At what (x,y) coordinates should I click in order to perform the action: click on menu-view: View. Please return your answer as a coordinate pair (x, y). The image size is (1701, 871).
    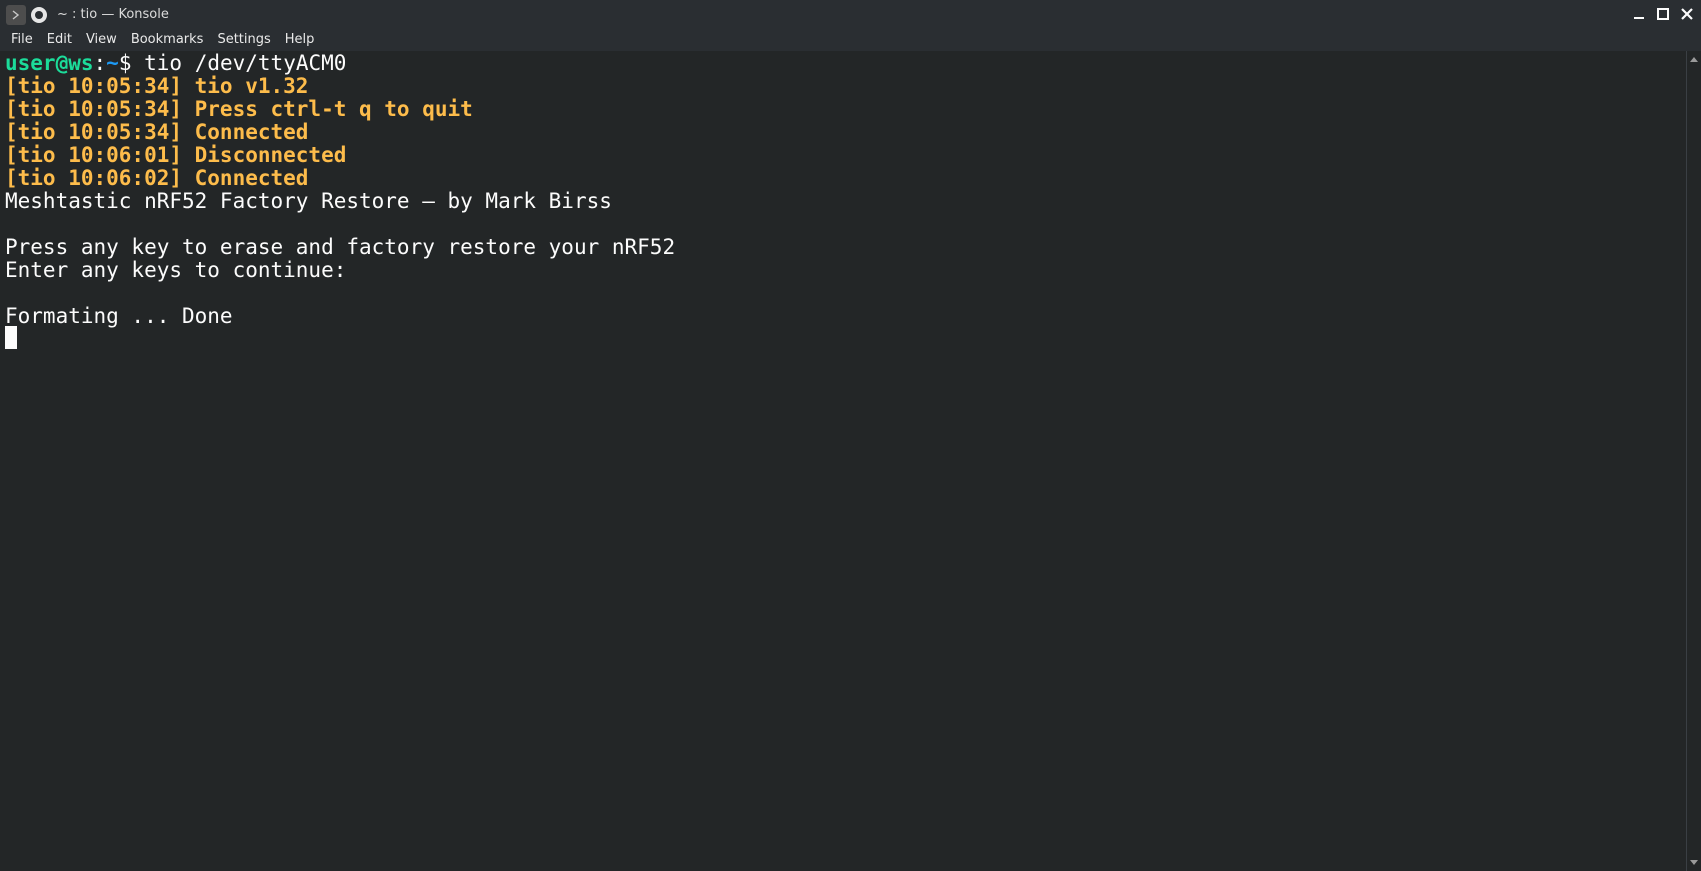
    Looking at the image, I should click on (101, 40).